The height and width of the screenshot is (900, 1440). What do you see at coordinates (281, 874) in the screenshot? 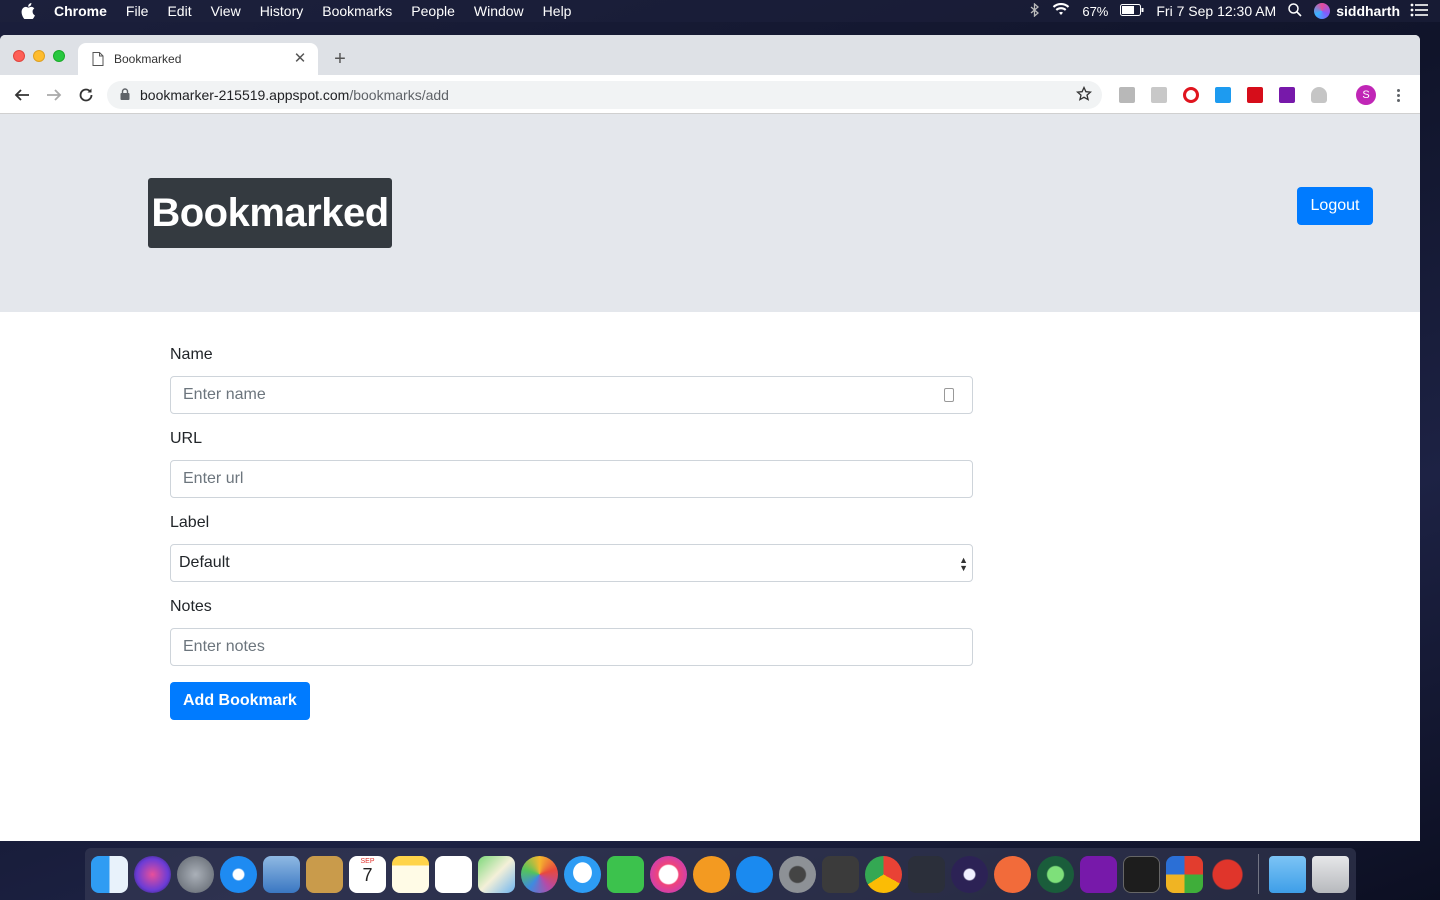
I see `mail-icon` at bounding box center [281, 874].